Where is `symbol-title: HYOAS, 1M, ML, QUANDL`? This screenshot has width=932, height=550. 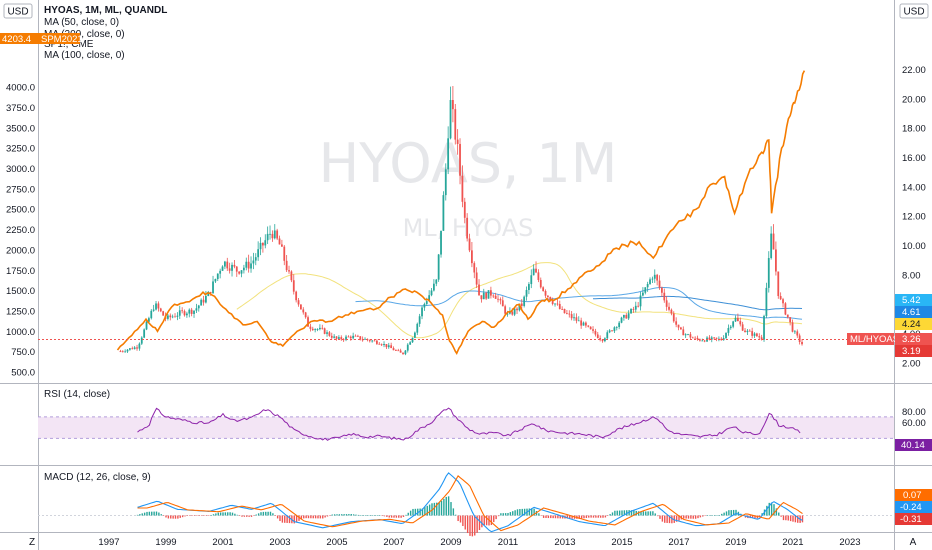
symbol-title: HYOAS, 1M, ML, QUANDL is located at coordinates (105, 10).